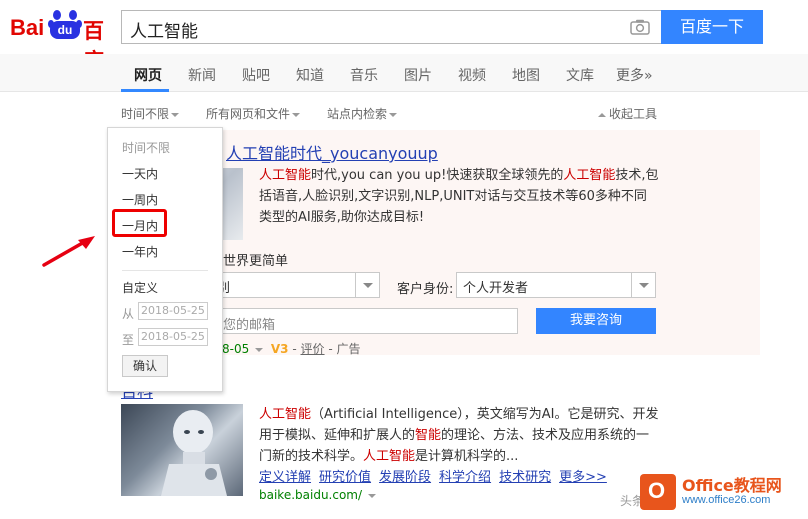  Describe the element at coordinates (128, 314) in the screenshot. I see `from-label: 从` at that location.